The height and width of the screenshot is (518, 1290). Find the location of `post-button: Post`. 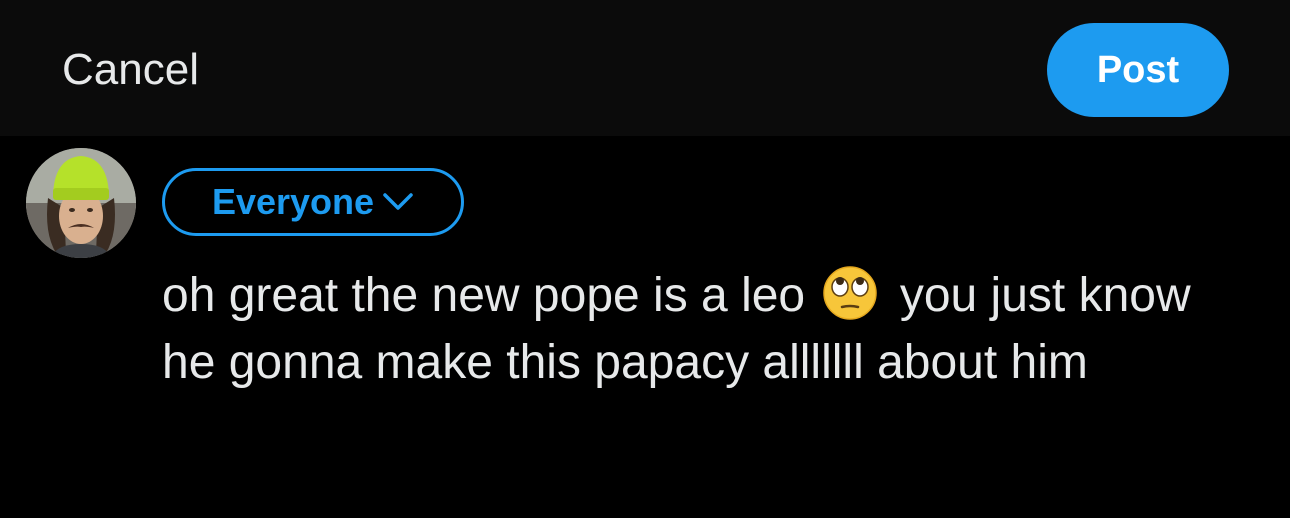

post-button: Post is located at coordinates (1138, 70).